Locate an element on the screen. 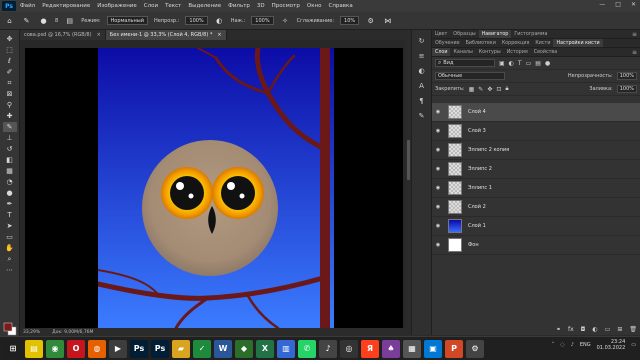  more-tools-icon: ⋯ is located at coordinates (10, 270).